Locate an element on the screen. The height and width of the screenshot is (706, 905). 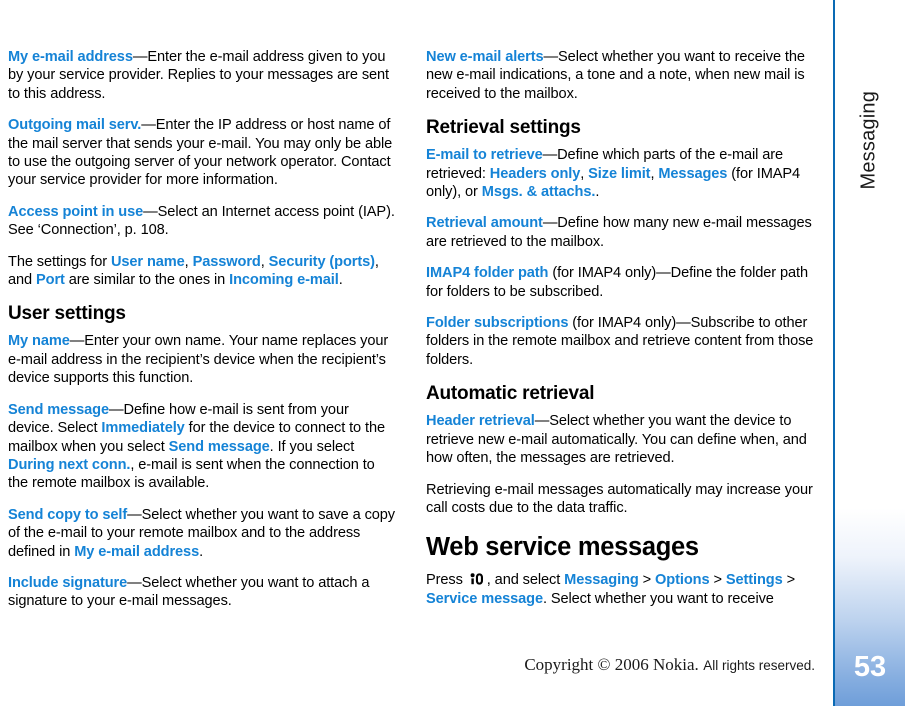
keyword-term: Headers only is located at coordinates (535, 173).